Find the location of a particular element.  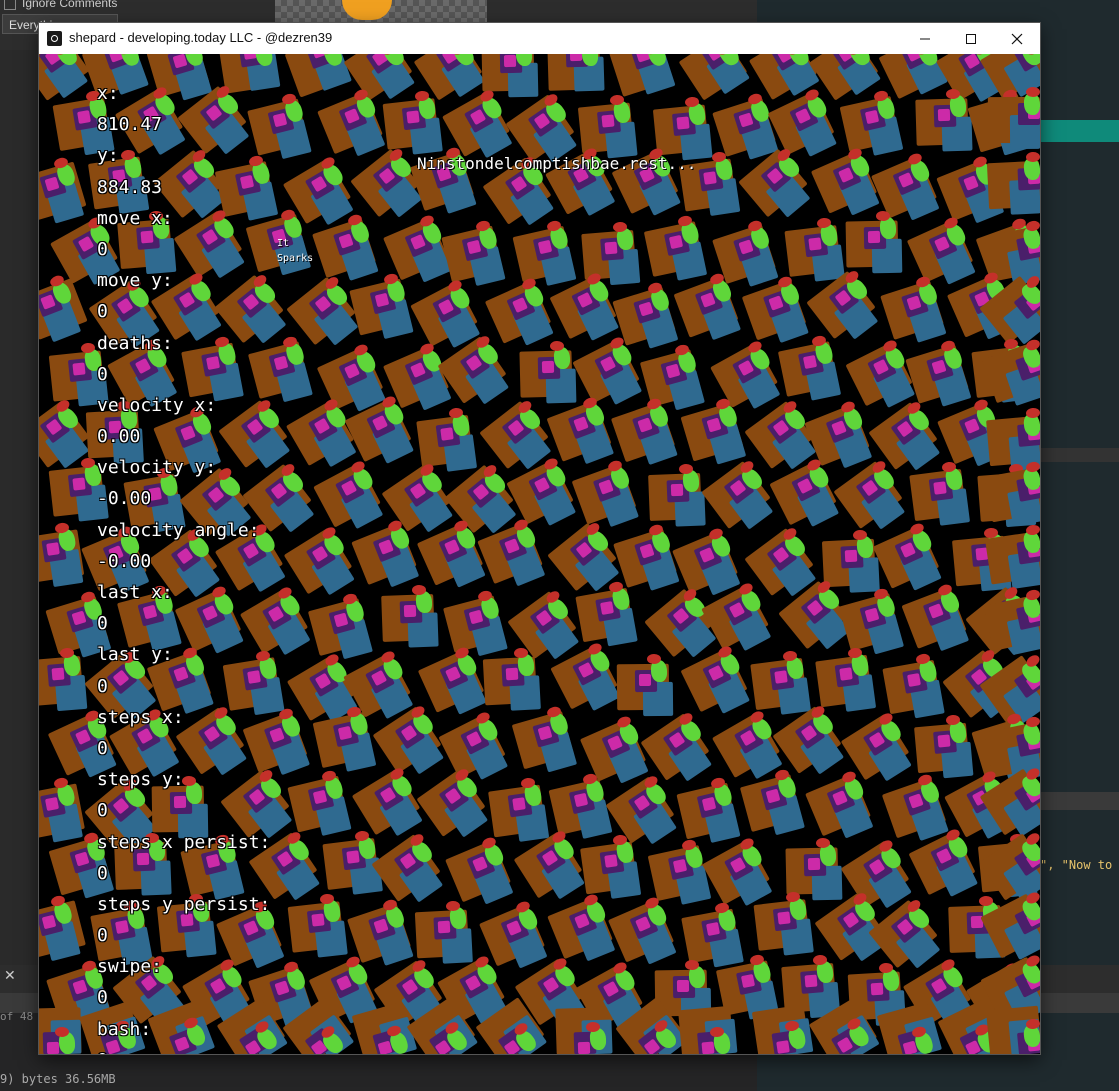

maximize-button is located at coordinates (971, 38).